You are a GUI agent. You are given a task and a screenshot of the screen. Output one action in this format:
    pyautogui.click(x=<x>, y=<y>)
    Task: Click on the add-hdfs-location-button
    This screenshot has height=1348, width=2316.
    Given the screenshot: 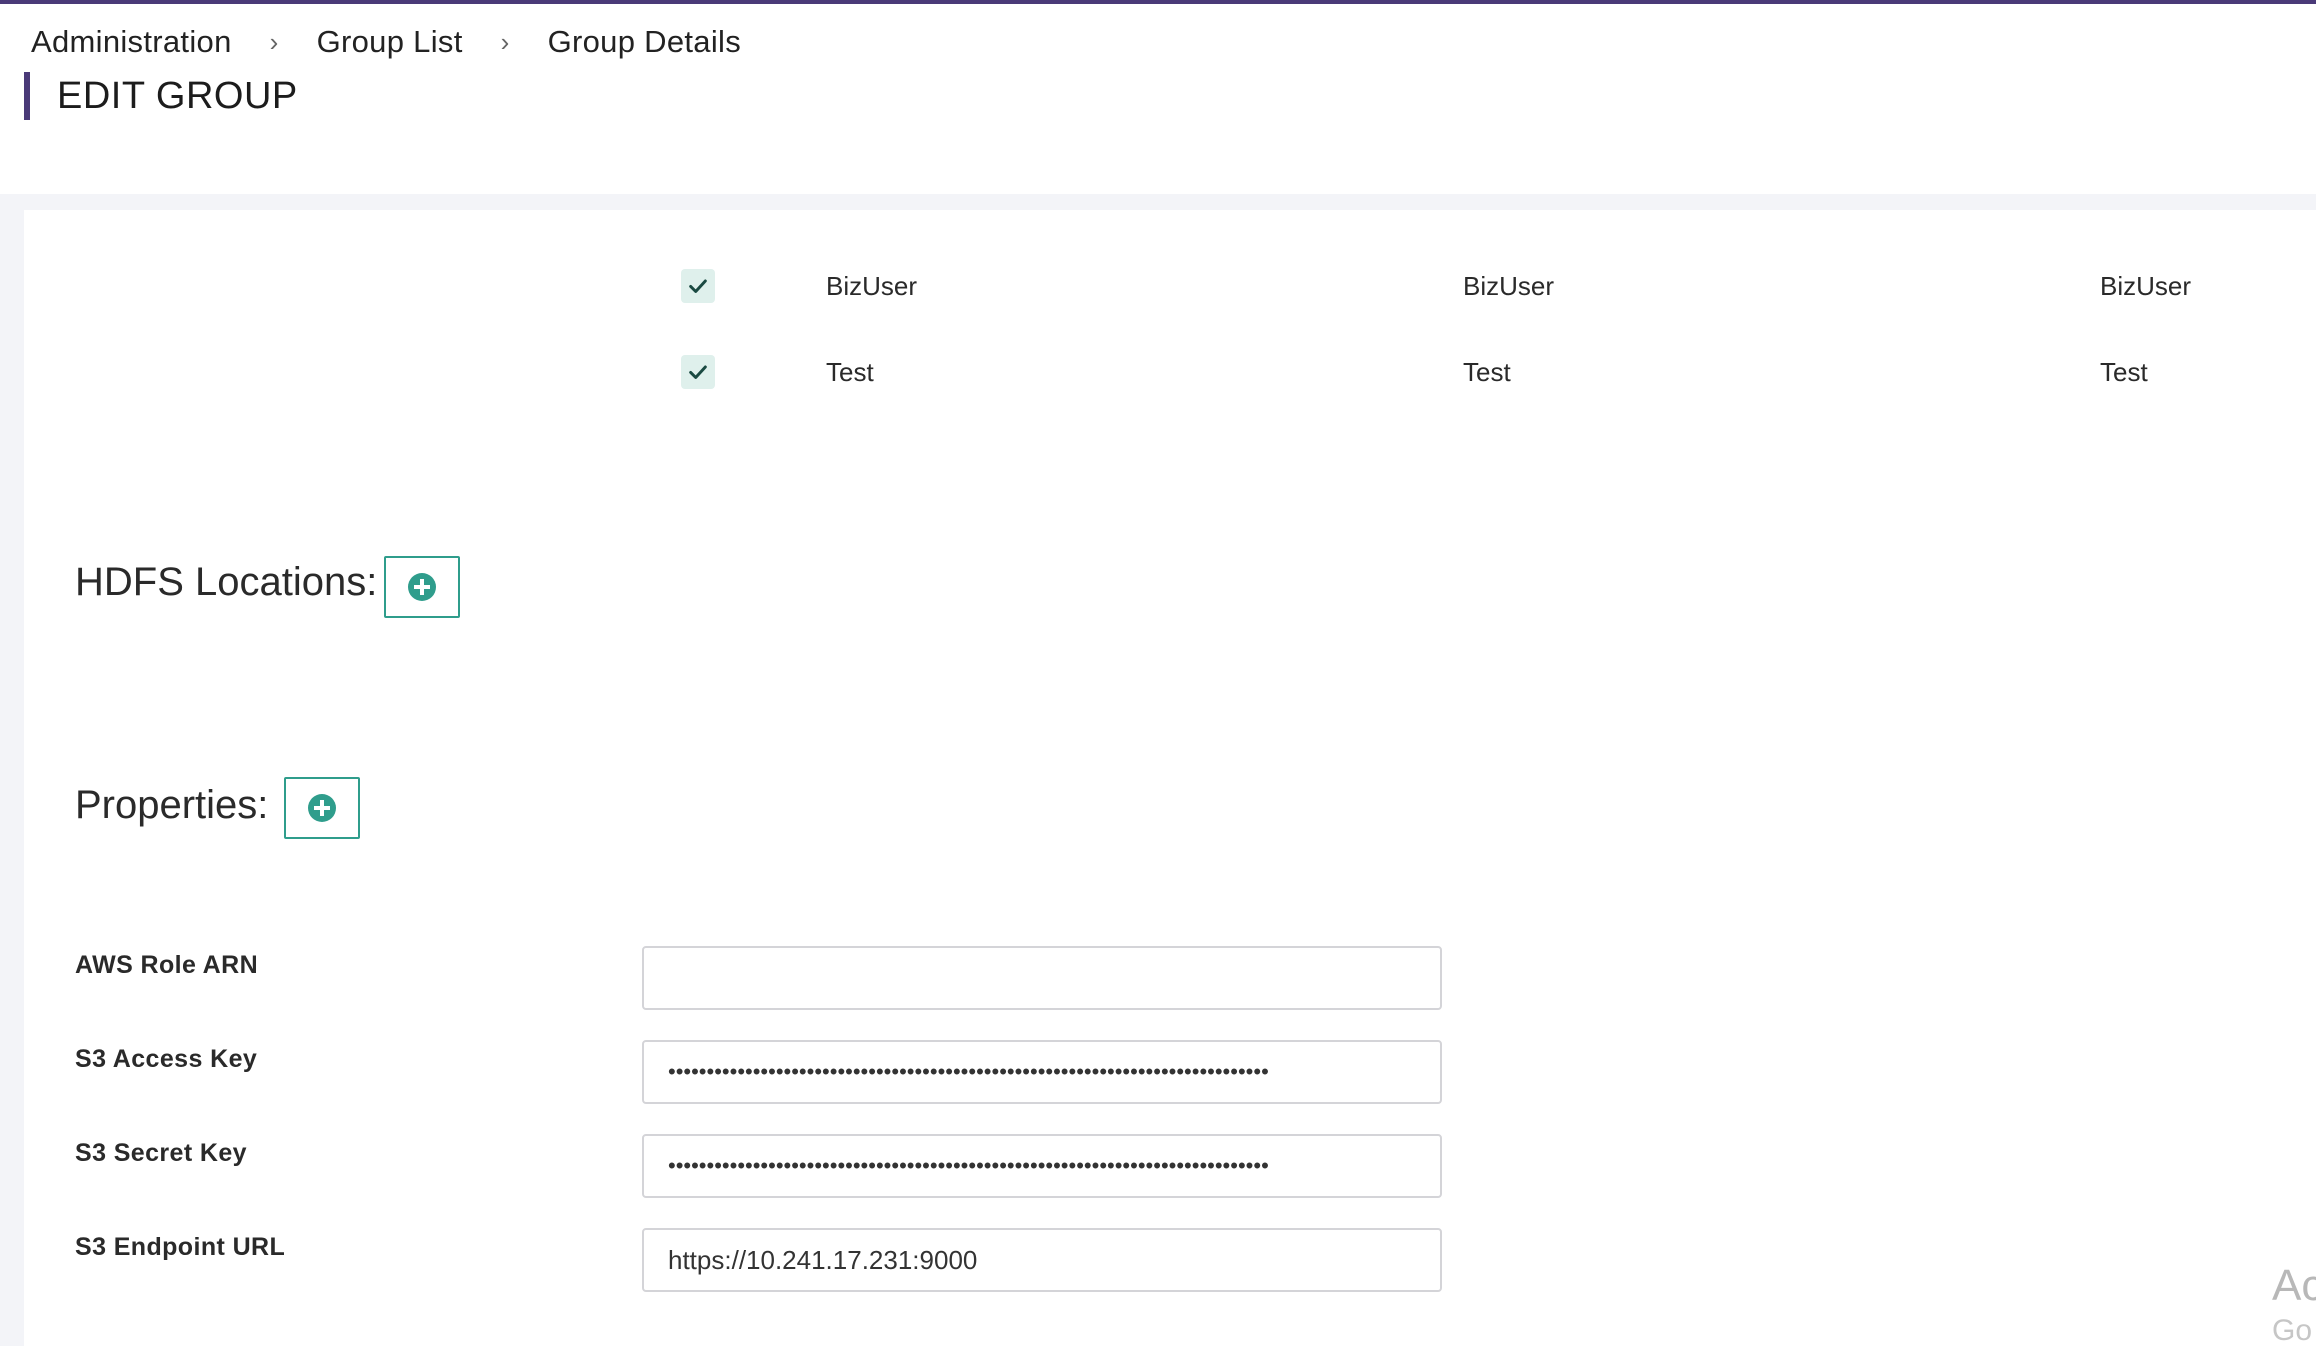 What is the action you would take?
    pyautogui.click(x=422, y=587)
    